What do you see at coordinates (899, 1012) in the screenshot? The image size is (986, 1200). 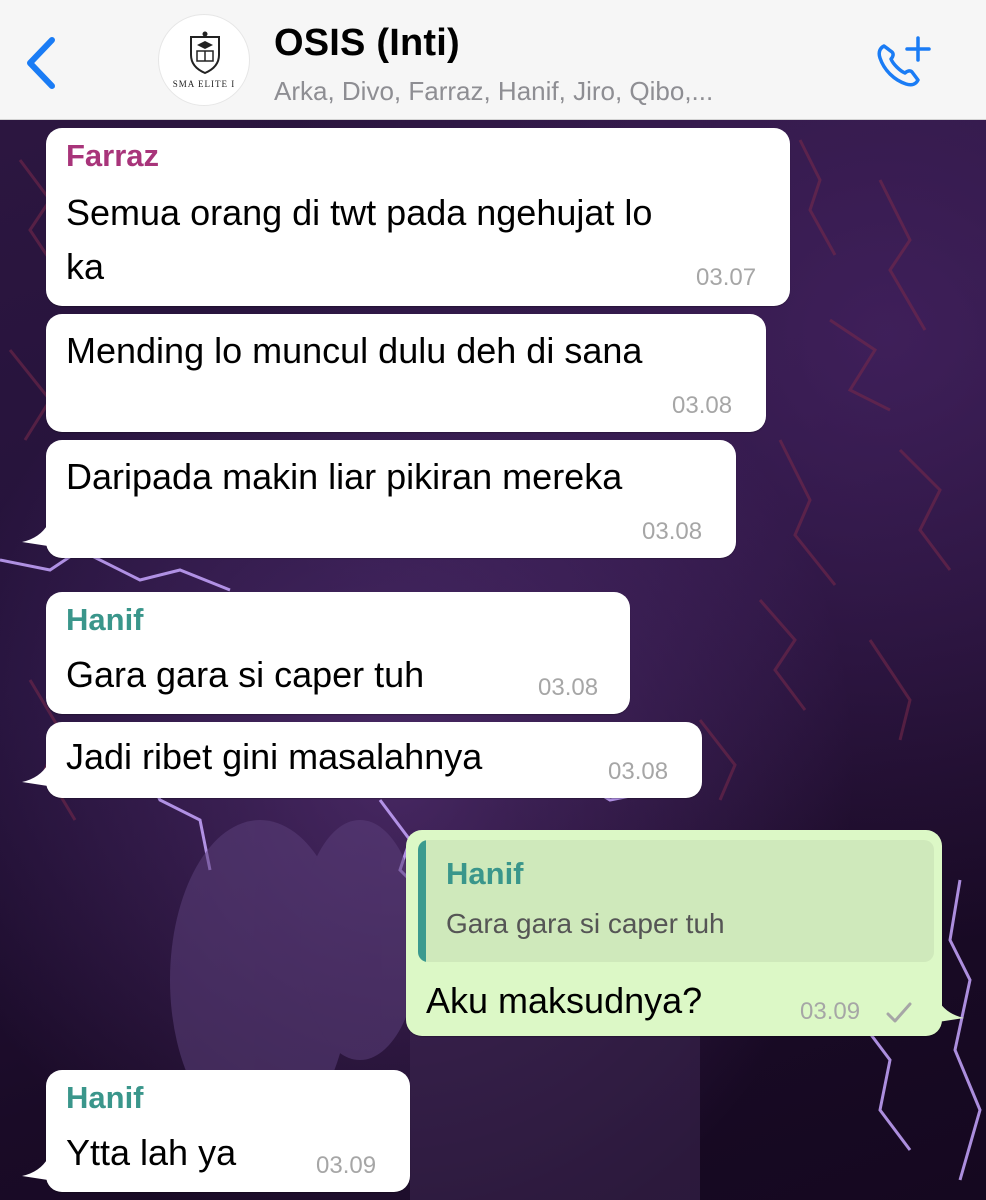 I see `sent-check-icon` at bounding box center [899, 1012].